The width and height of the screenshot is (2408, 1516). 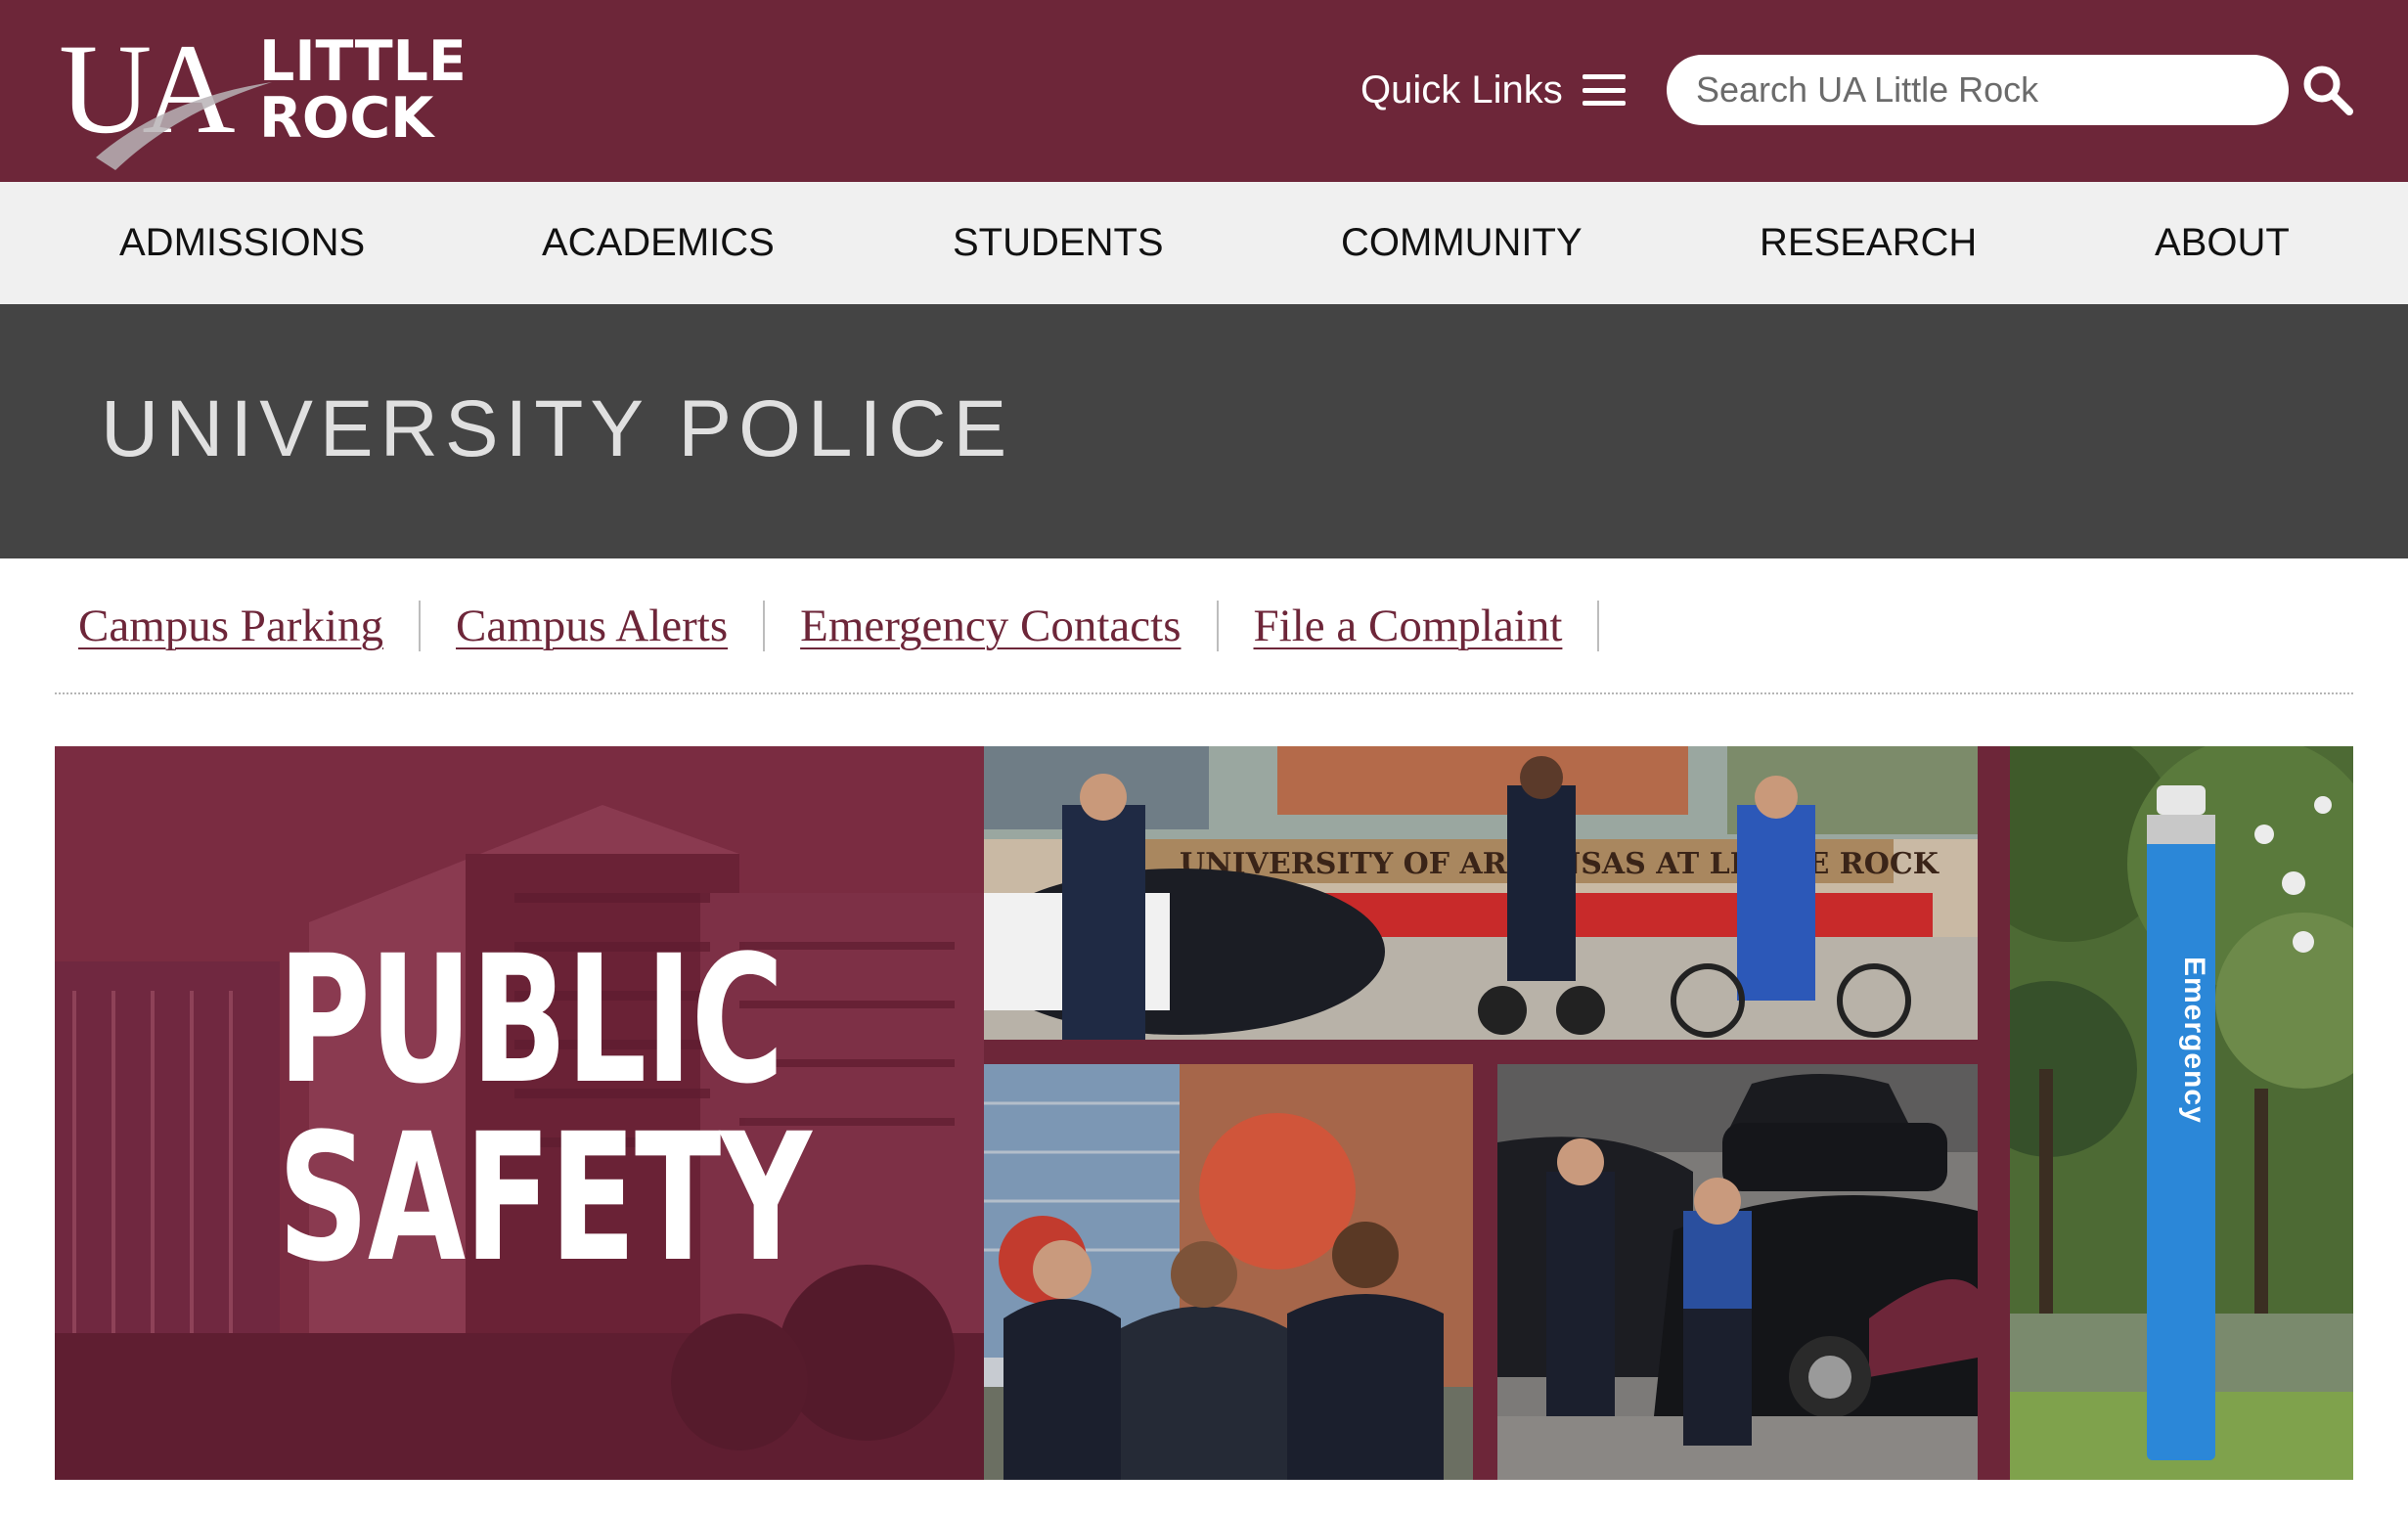 I want to click on nav-admissions: ADMISSIONS, so click(x=242, y=243).